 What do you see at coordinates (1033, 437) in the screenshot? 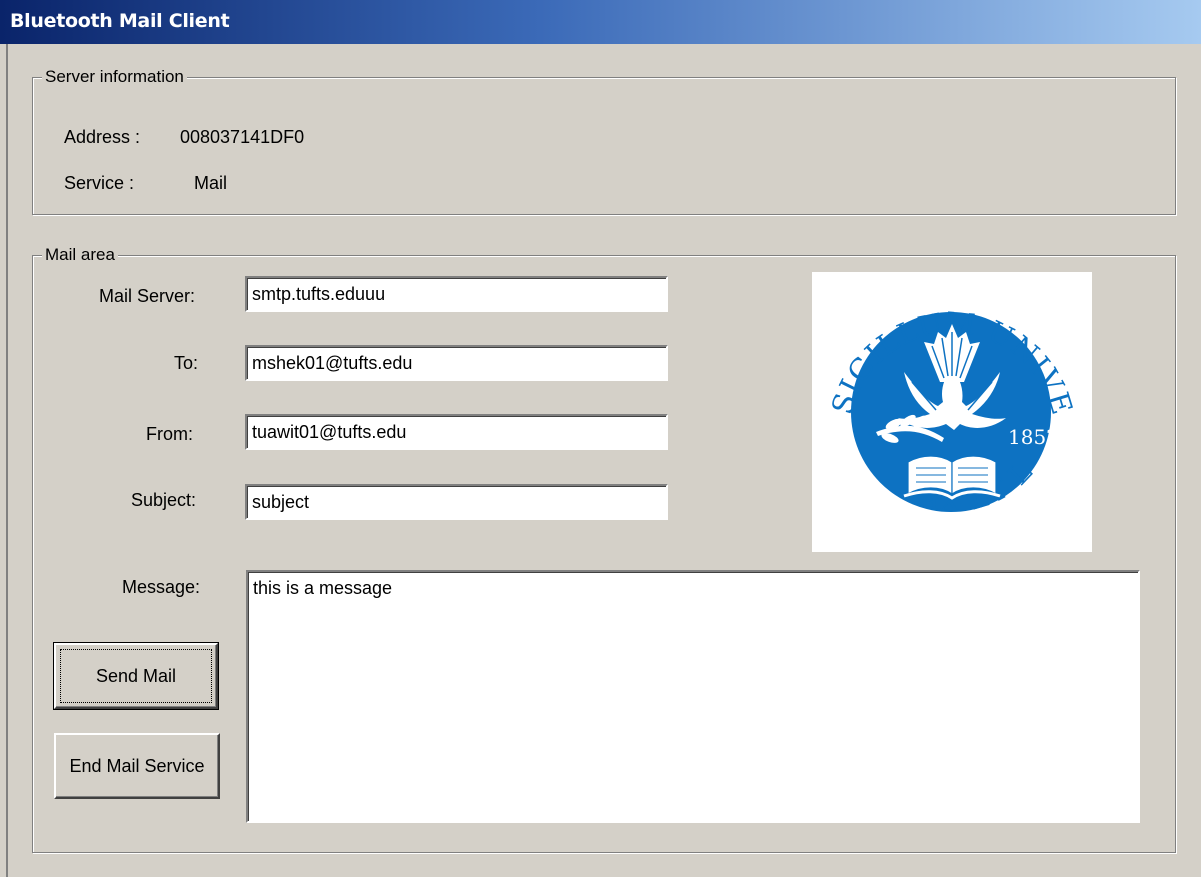
I see `svg-text: 1852` at bounding box center [1033, 437].